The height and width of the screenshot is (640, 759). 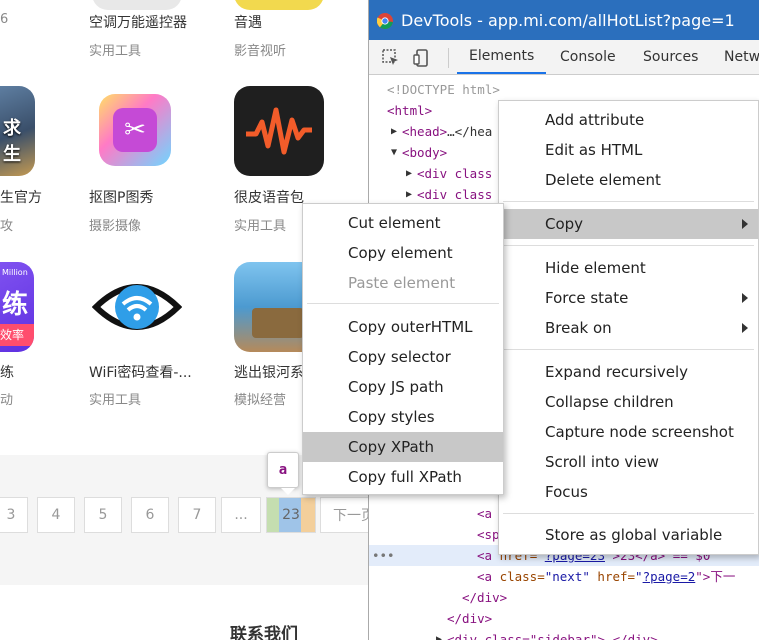 I want to click on devtools-tabbar: Elements Console Sources Netw, so click(x=564, y=57).